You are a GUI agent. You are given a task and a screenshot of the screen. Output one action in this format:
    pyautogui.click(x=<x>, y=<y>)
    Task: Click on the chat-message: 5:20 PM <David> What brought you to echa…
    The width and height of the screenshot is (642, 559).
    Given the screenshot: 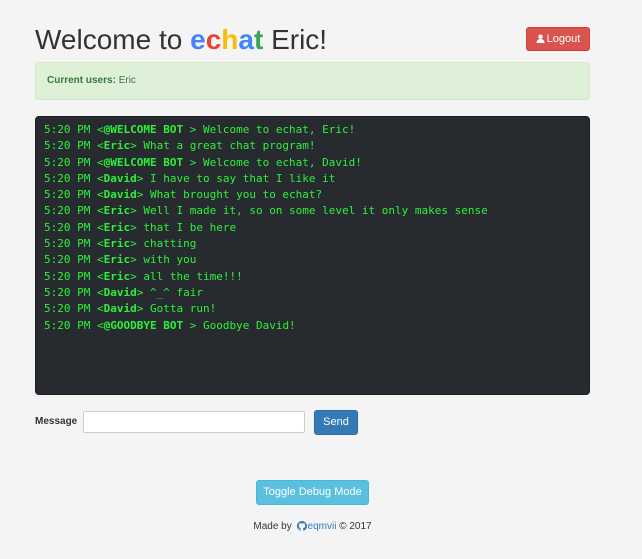 What is the action you would take?
    pyautogui.click(x=183, y=195)
    